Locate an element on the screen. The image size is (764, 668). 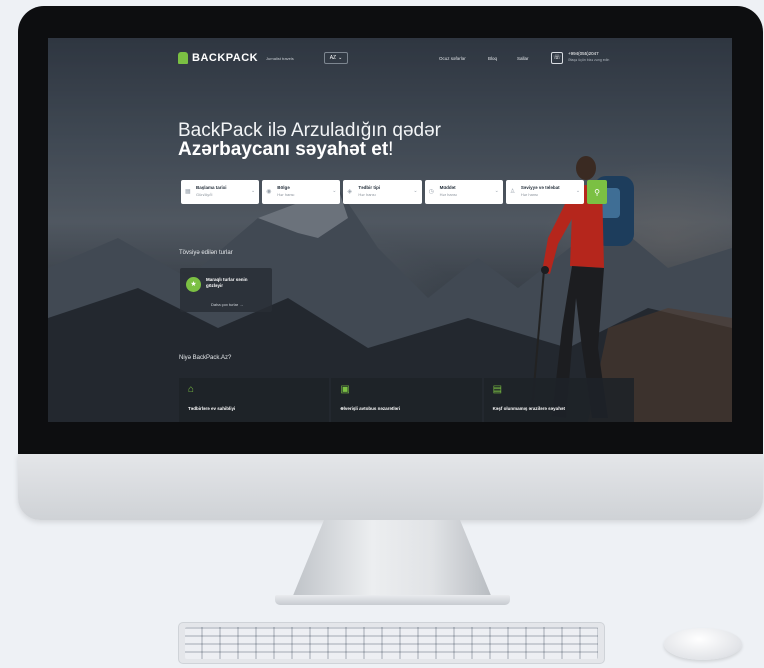
start-date-field: ▦ Başlama tarixi Gün/Ay/İl ⌄ is located at coordinates (220, 192).